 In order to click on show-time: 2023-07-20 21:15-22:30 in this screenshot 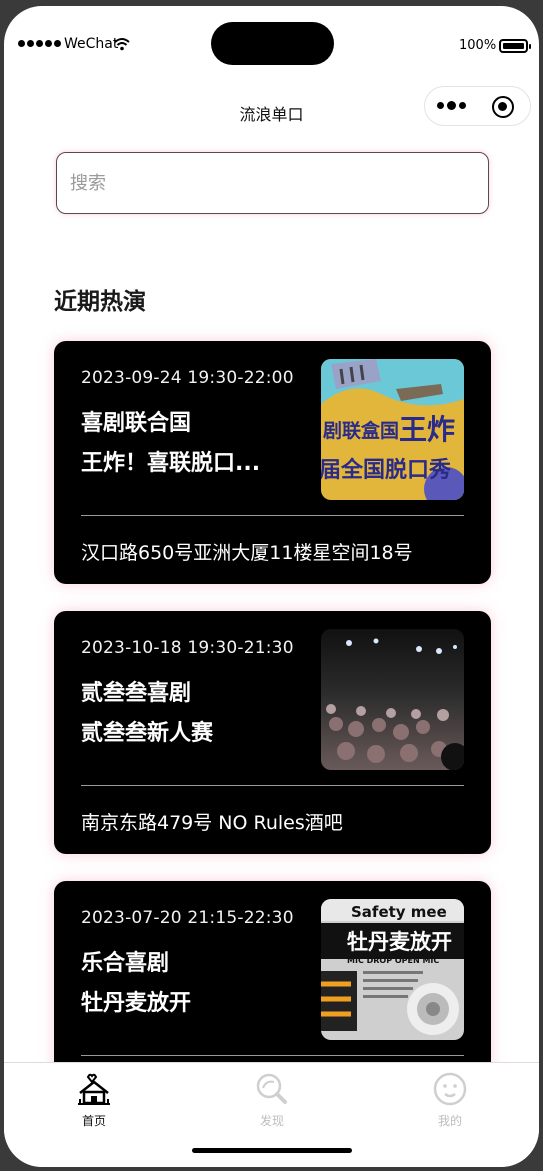, I will do `click(187, 918)`.